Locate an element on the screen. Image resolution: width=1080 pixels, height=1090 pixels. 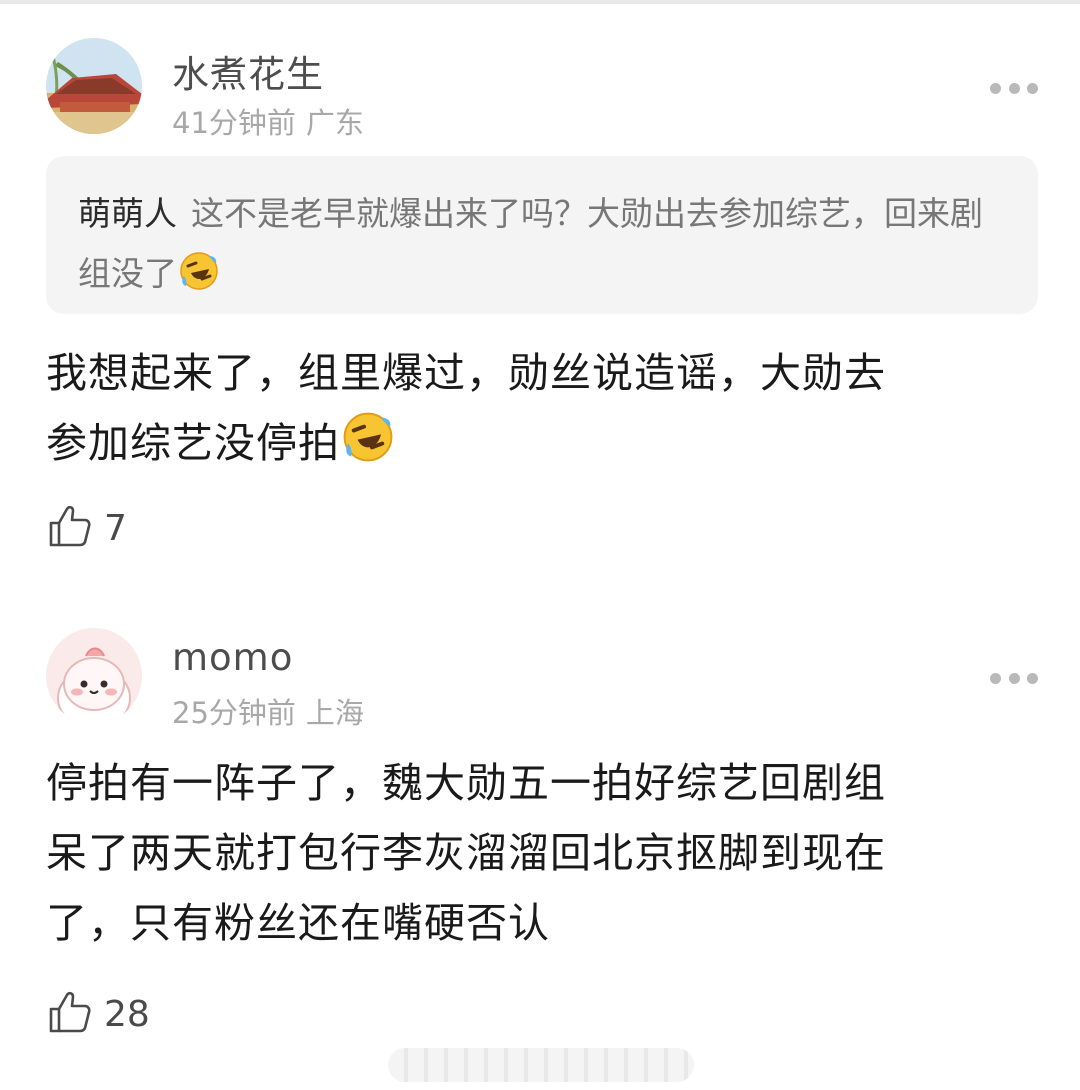
comment-location: 上海 is located at coordinates (334, 713).